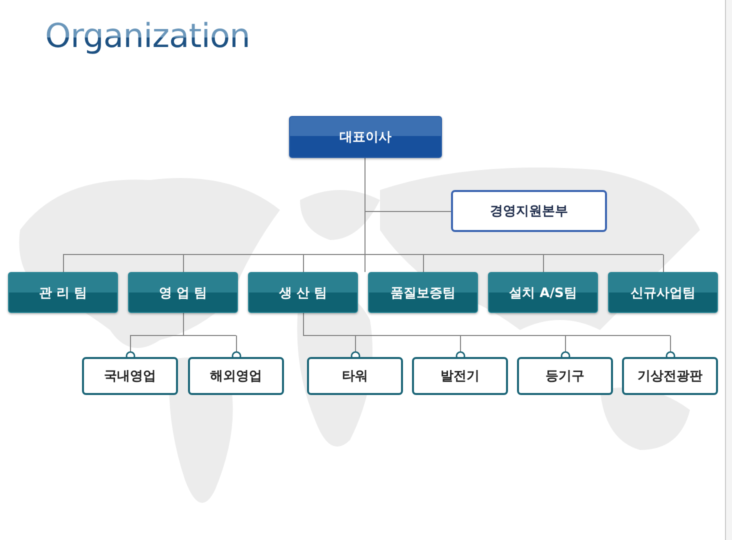 This screenshot has width=732, height=540. What do you see at coordinates (183, 292) in the screenshot?
I see `org-node: 영 업 팀` at bounding box center [183, 292].